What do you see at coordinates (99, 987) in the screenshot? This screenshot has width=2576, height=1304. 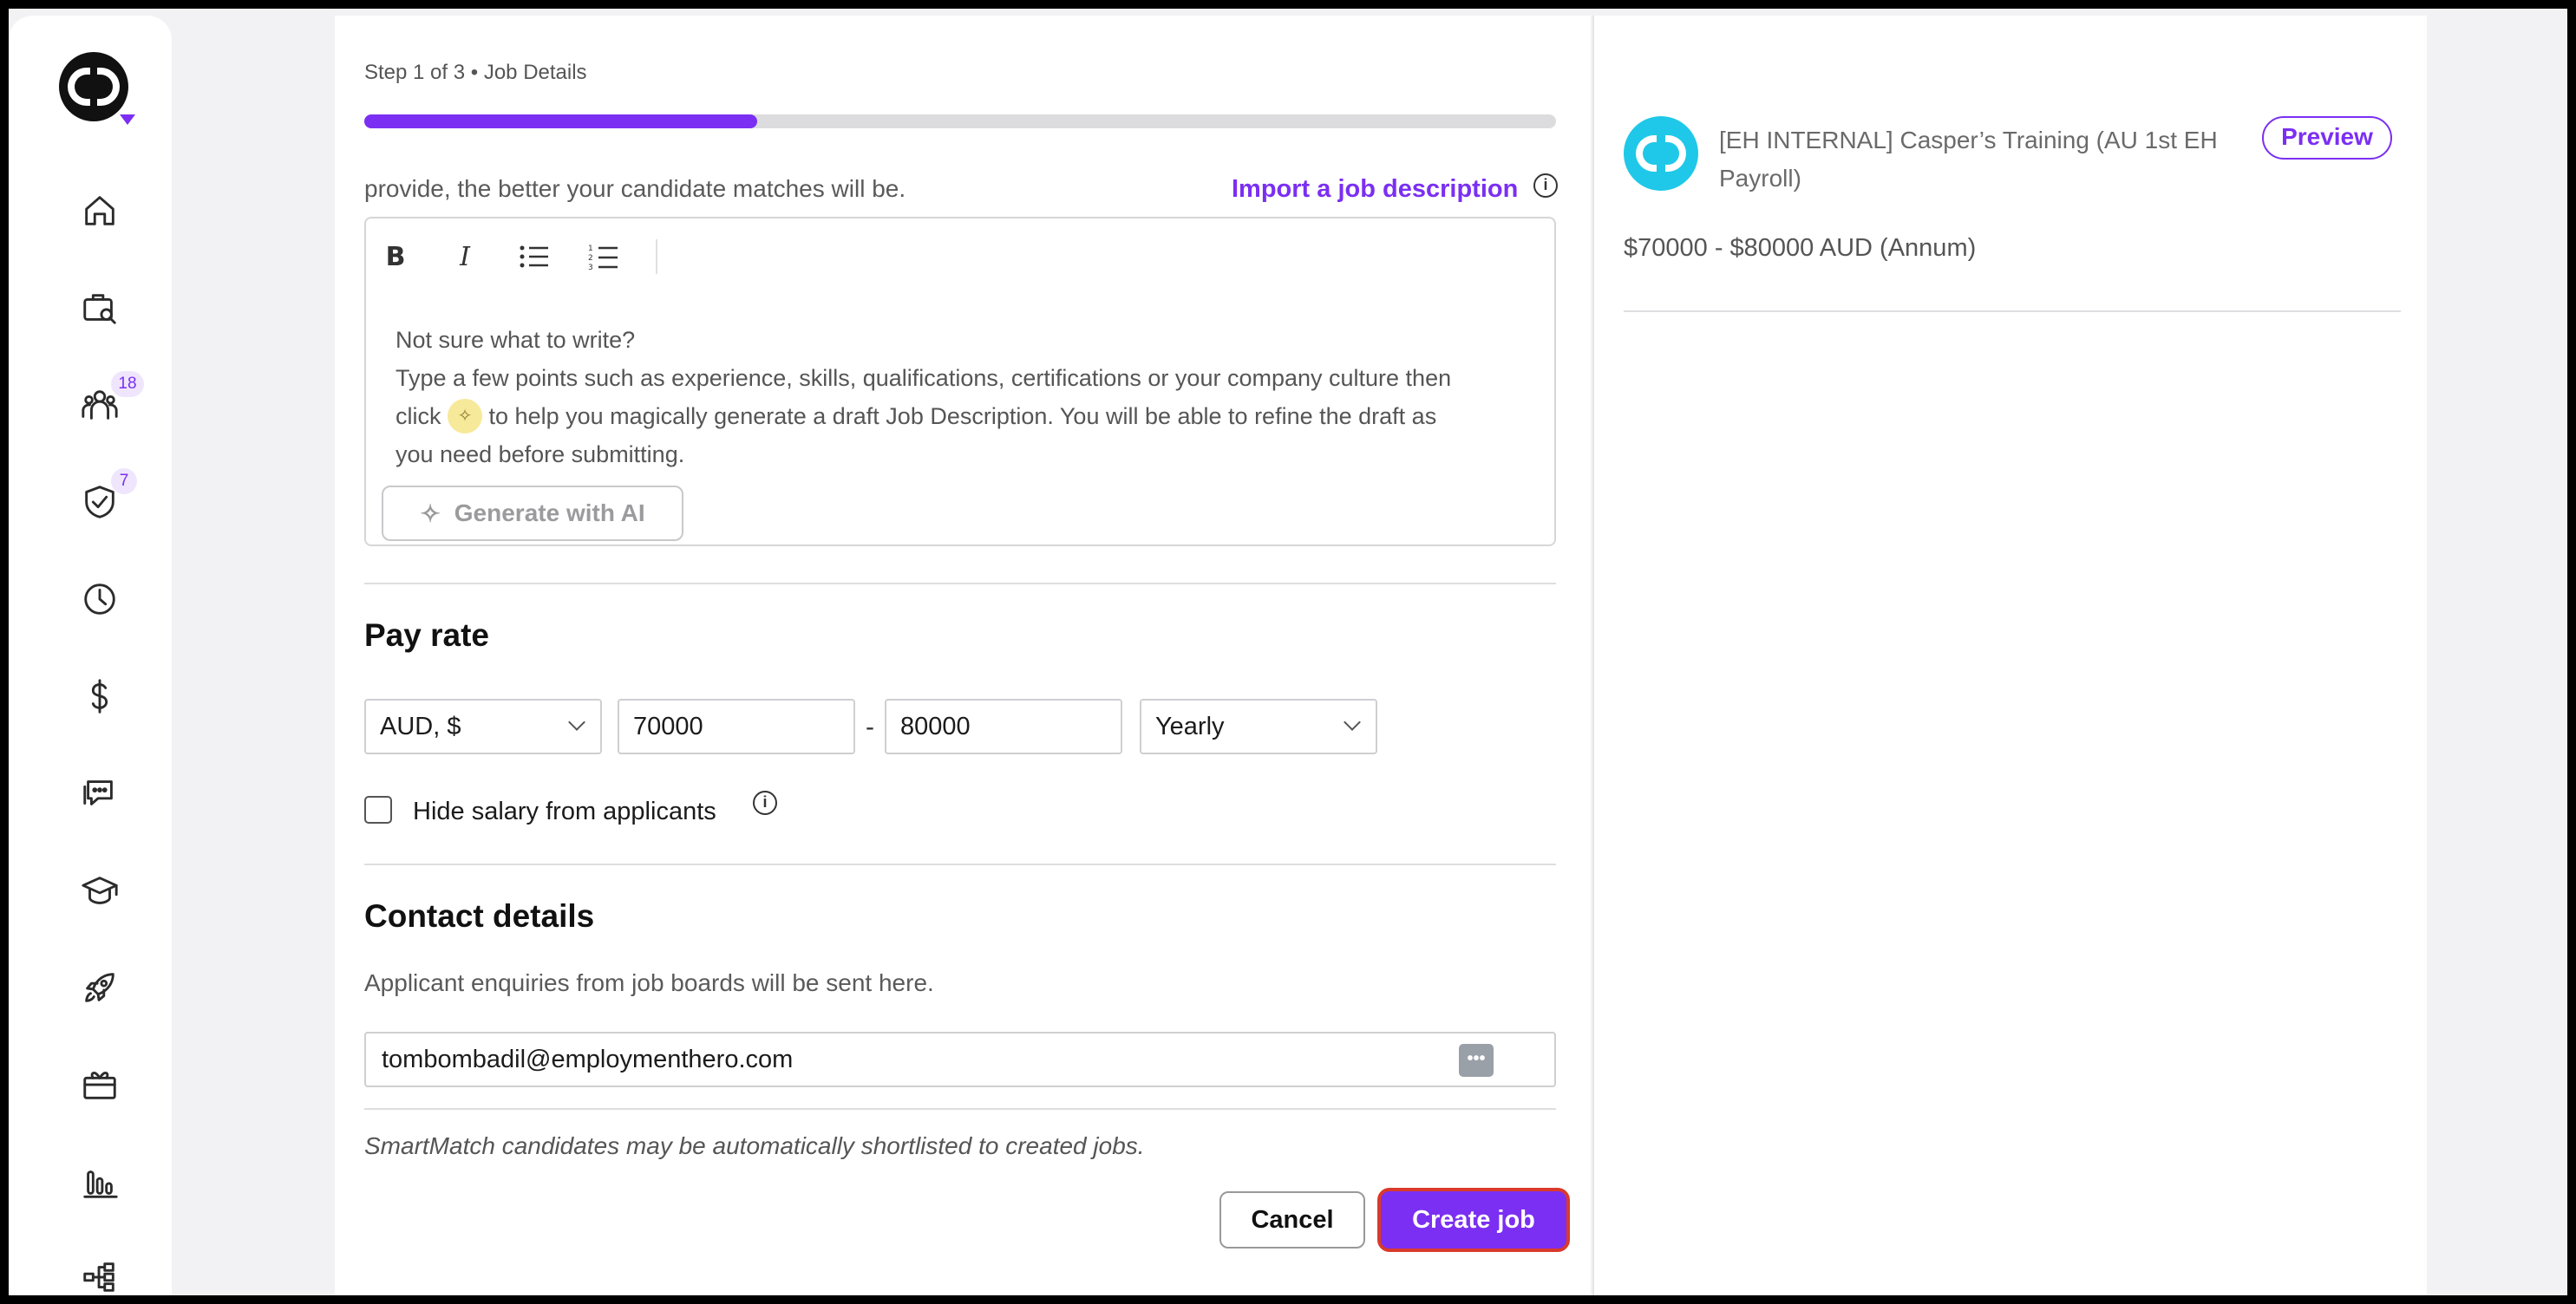 I see `rocket-icon` at bounding box center [99, 987].